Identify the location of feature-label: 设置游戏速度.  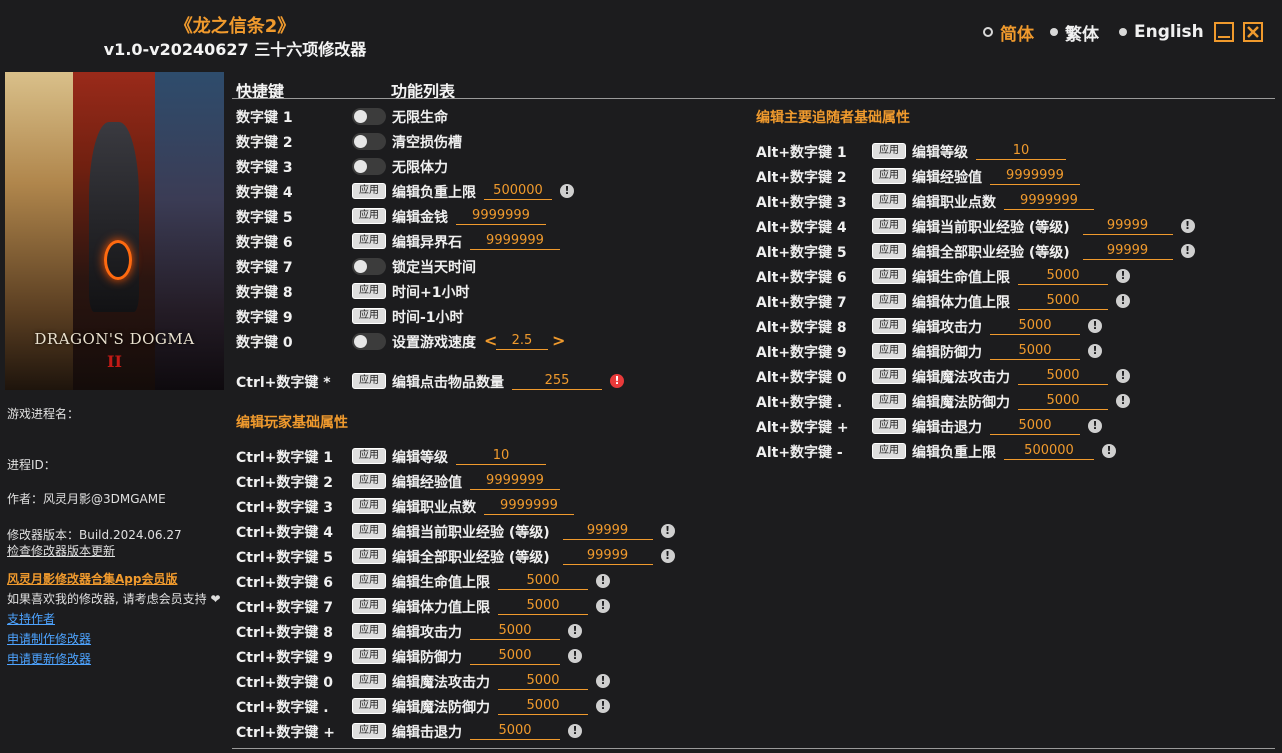
(434, 343).